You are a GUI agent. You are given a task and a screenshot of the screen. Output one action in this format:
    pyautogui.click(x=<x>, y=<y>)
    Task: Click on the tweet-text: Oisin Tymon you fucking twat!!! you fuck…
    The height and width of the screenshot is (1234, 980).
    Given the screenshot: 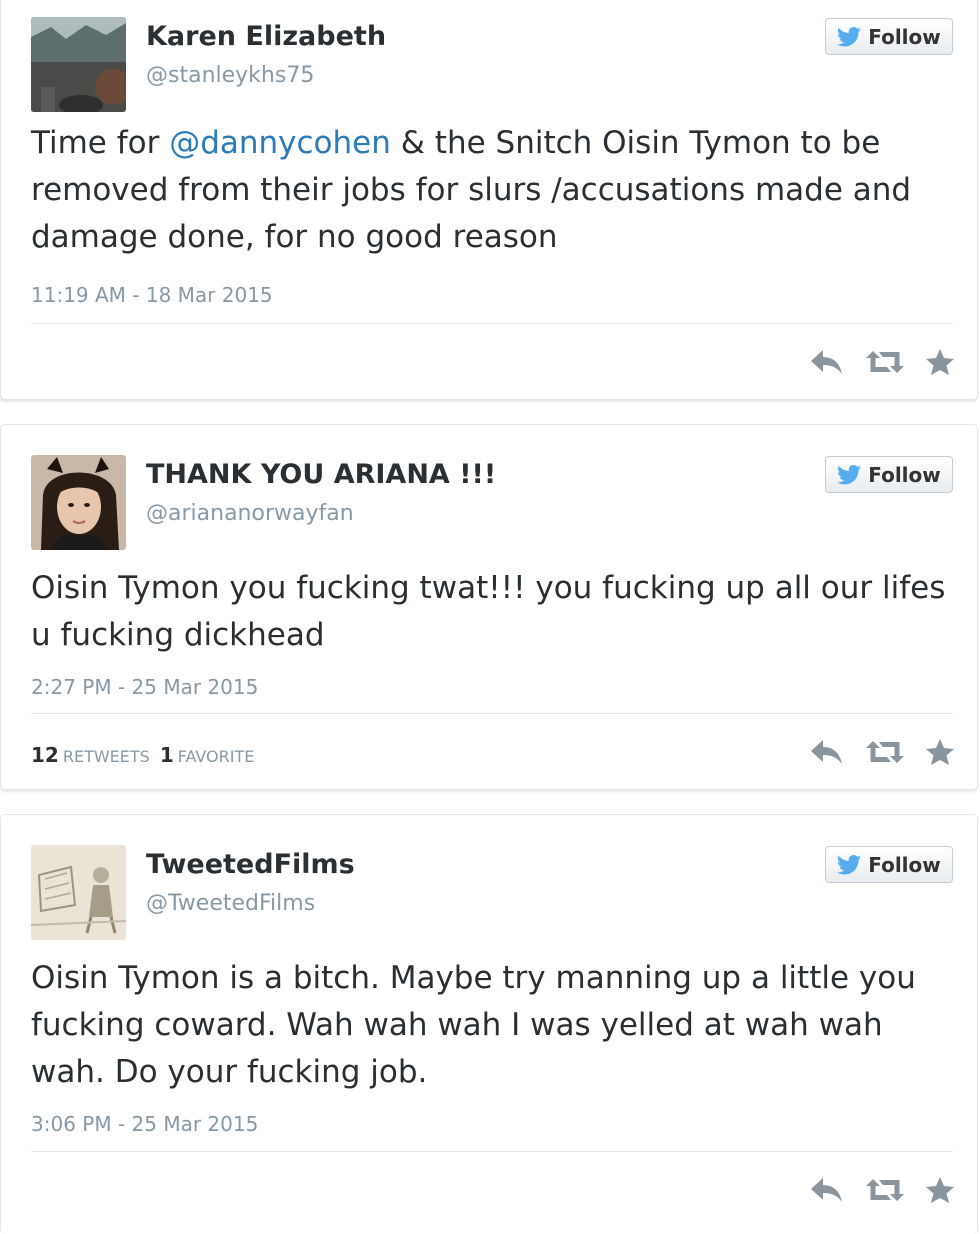 What is the action you would take?
    pyautogui.click(x=488, y=611)
    